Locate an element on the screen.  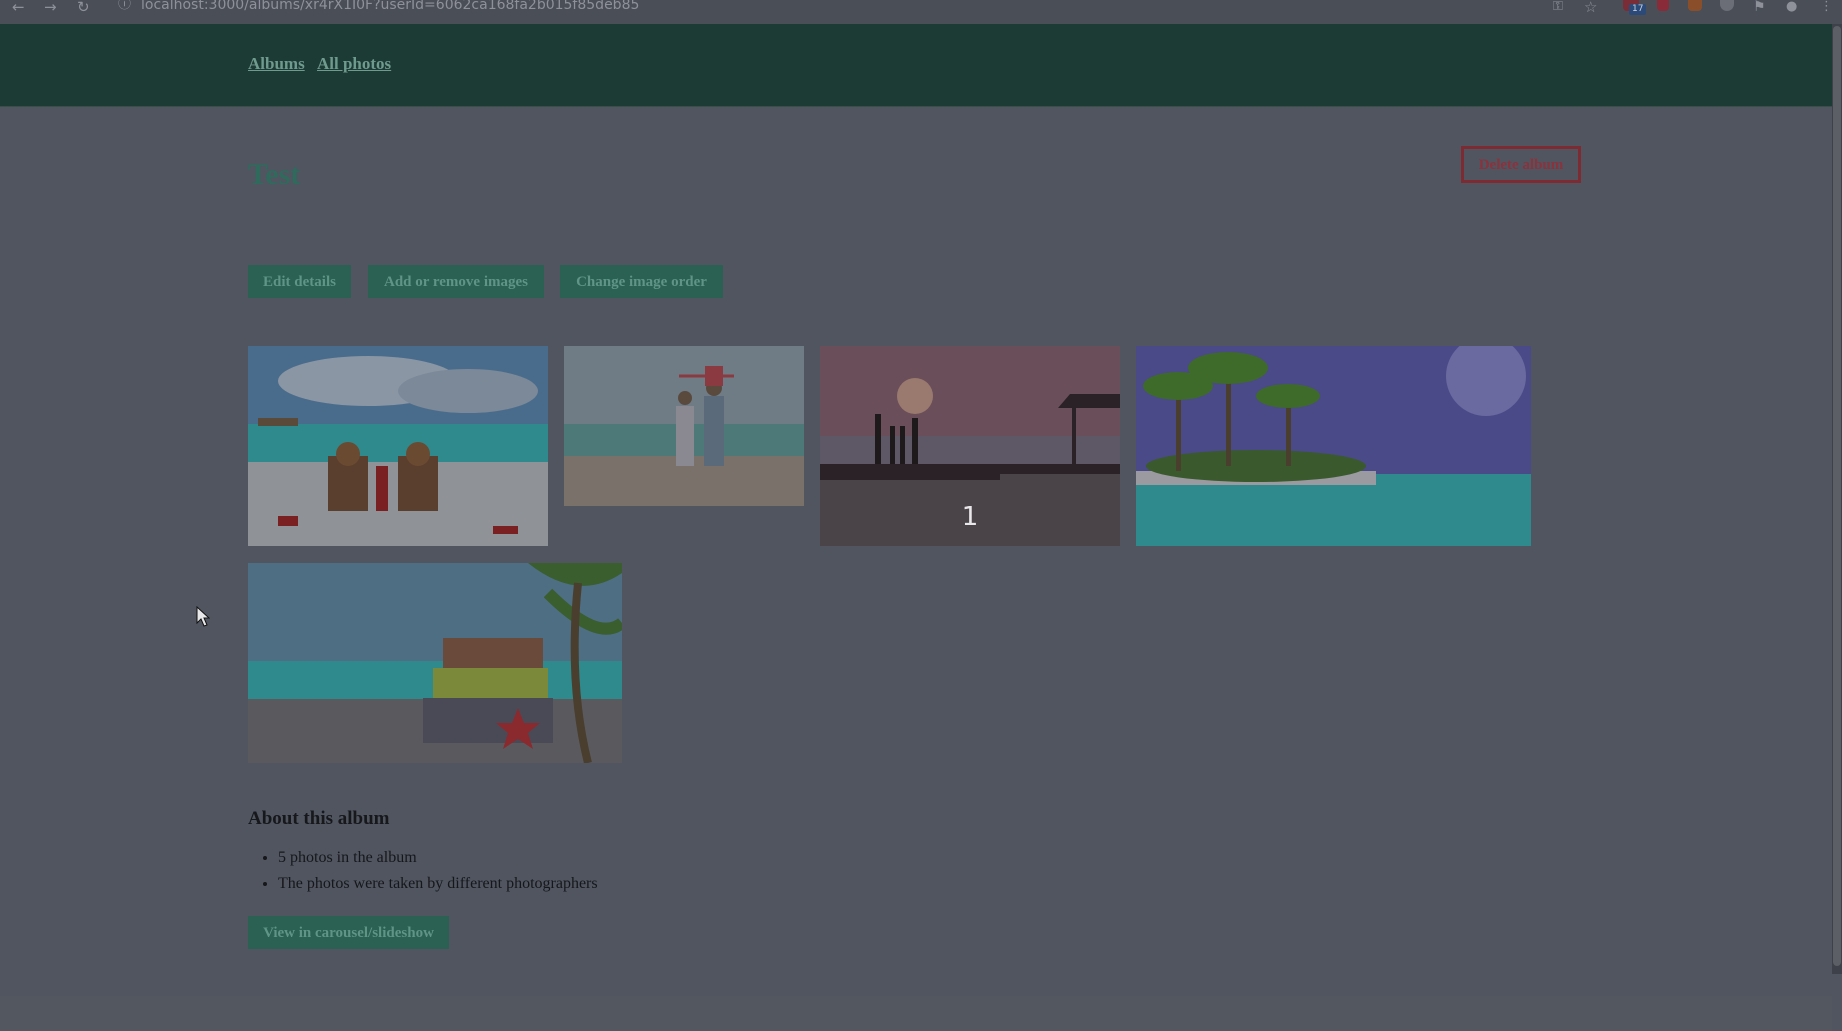
suitcases-palm-photo-image is located at coordinates (435, 663).